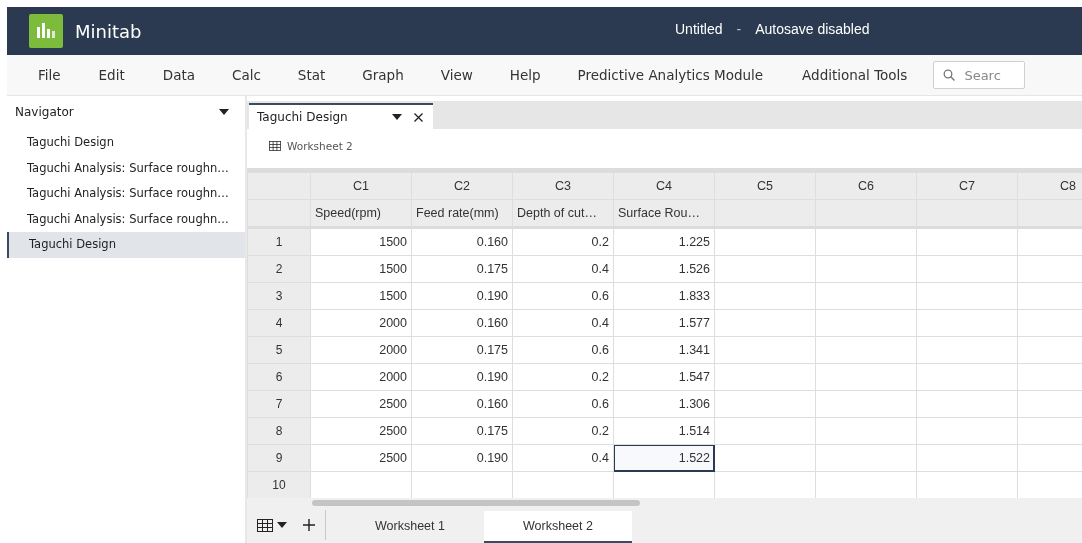  Describe the element at coordinates (383, 75) in the screenshot. I see `menu-item: Graph` at that location.